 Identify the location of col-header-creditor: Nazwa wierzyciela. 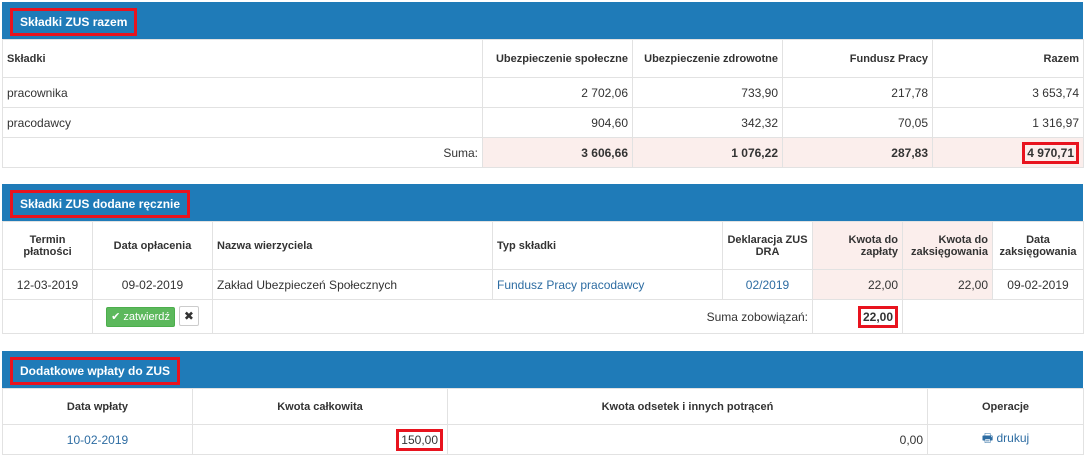
(352, 245).